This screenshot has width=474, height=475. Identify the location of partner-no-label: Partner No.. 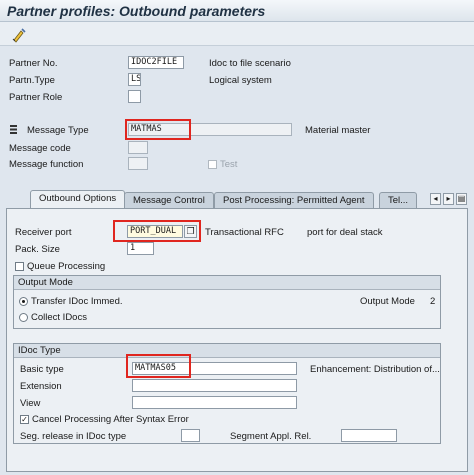
(33, 63).